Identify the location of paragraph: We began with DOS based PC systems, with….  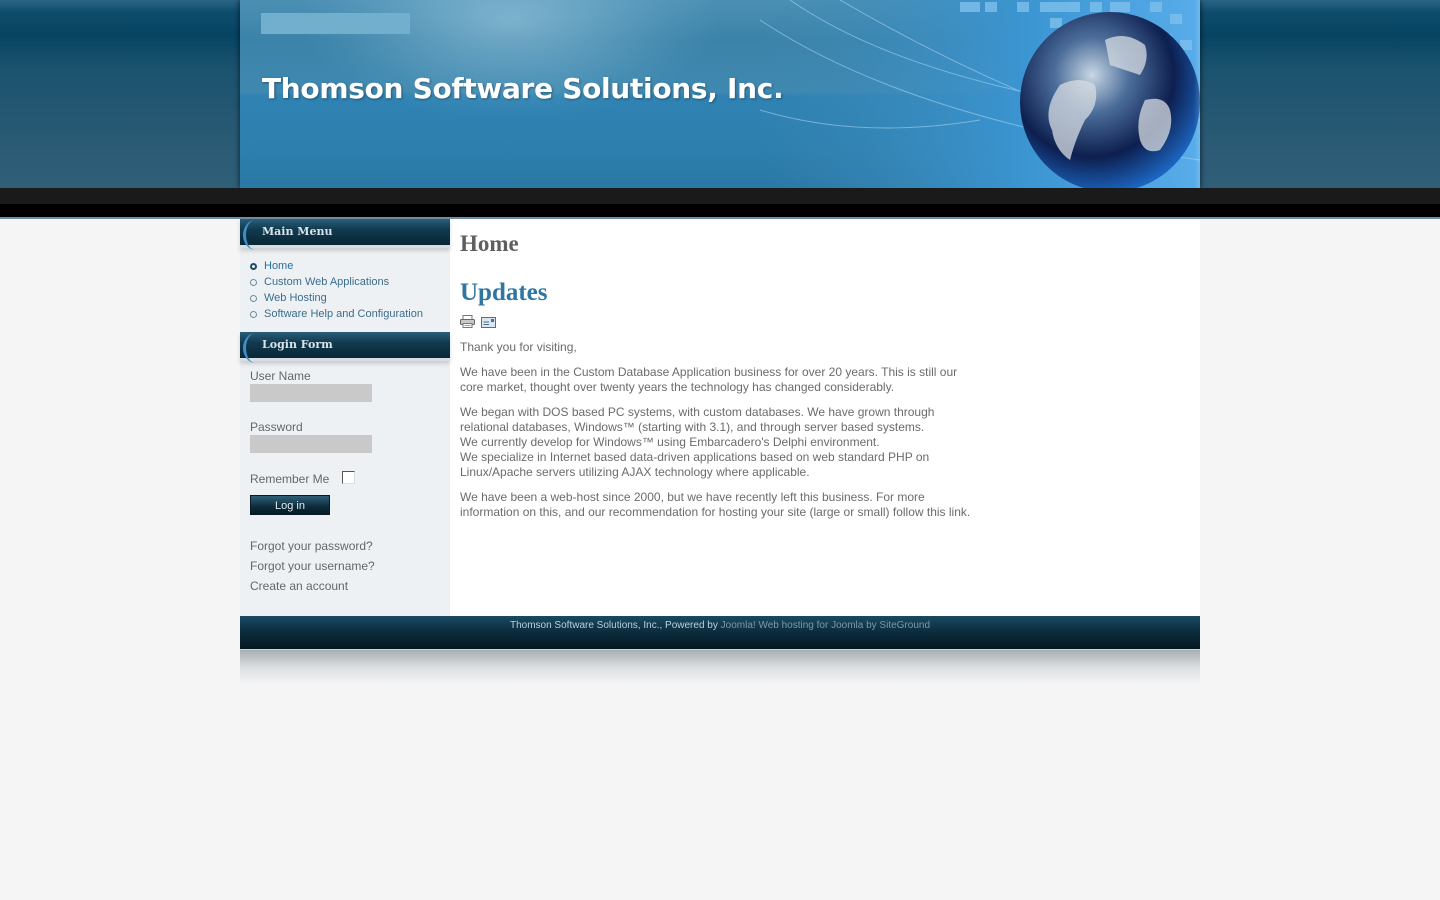
(697, 442).